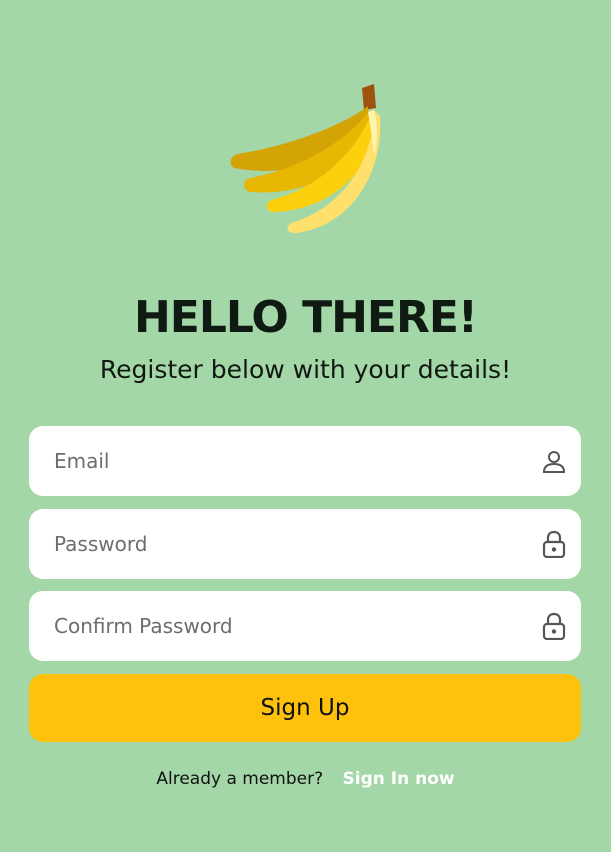 The height and width of the screenshot is (852, 611). I want to click on confirm-password-input, so click(289, 626).